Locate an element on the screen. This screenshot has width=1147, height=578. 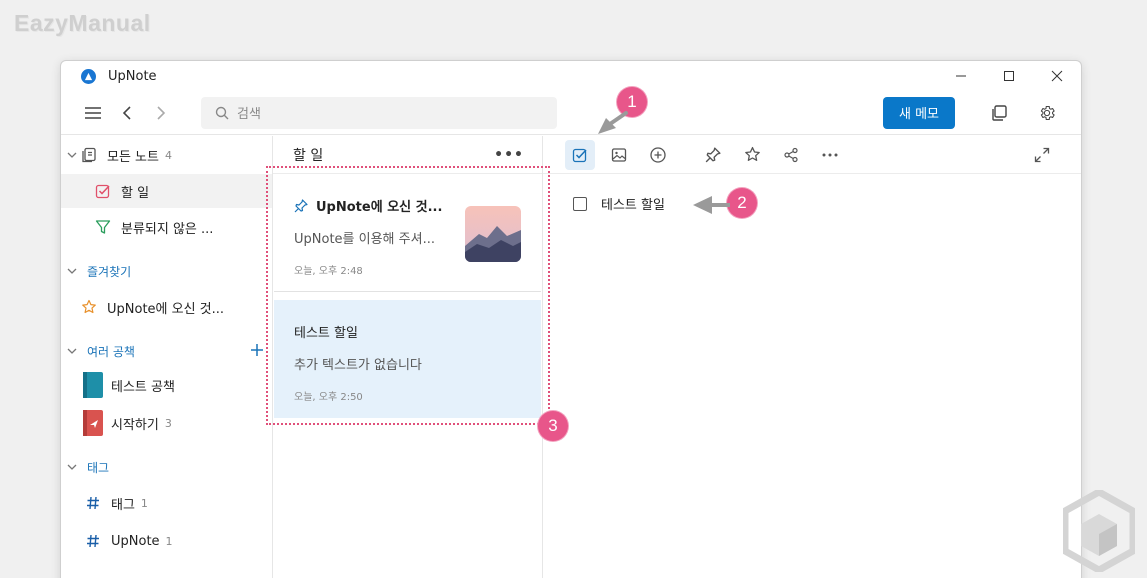
sidebar-item-notebook: 테스트 공책 is located at coordinates (166, 385).